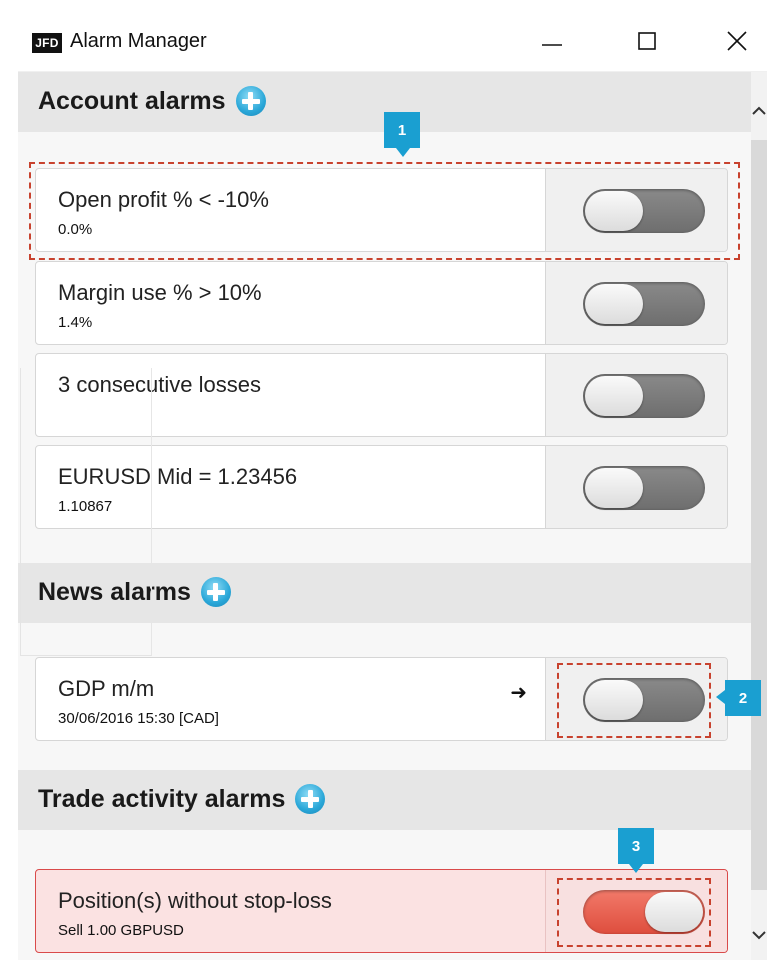 This screenshot has width=767, height=960. I want to click on callout-marker: 2, so click(743, 698).